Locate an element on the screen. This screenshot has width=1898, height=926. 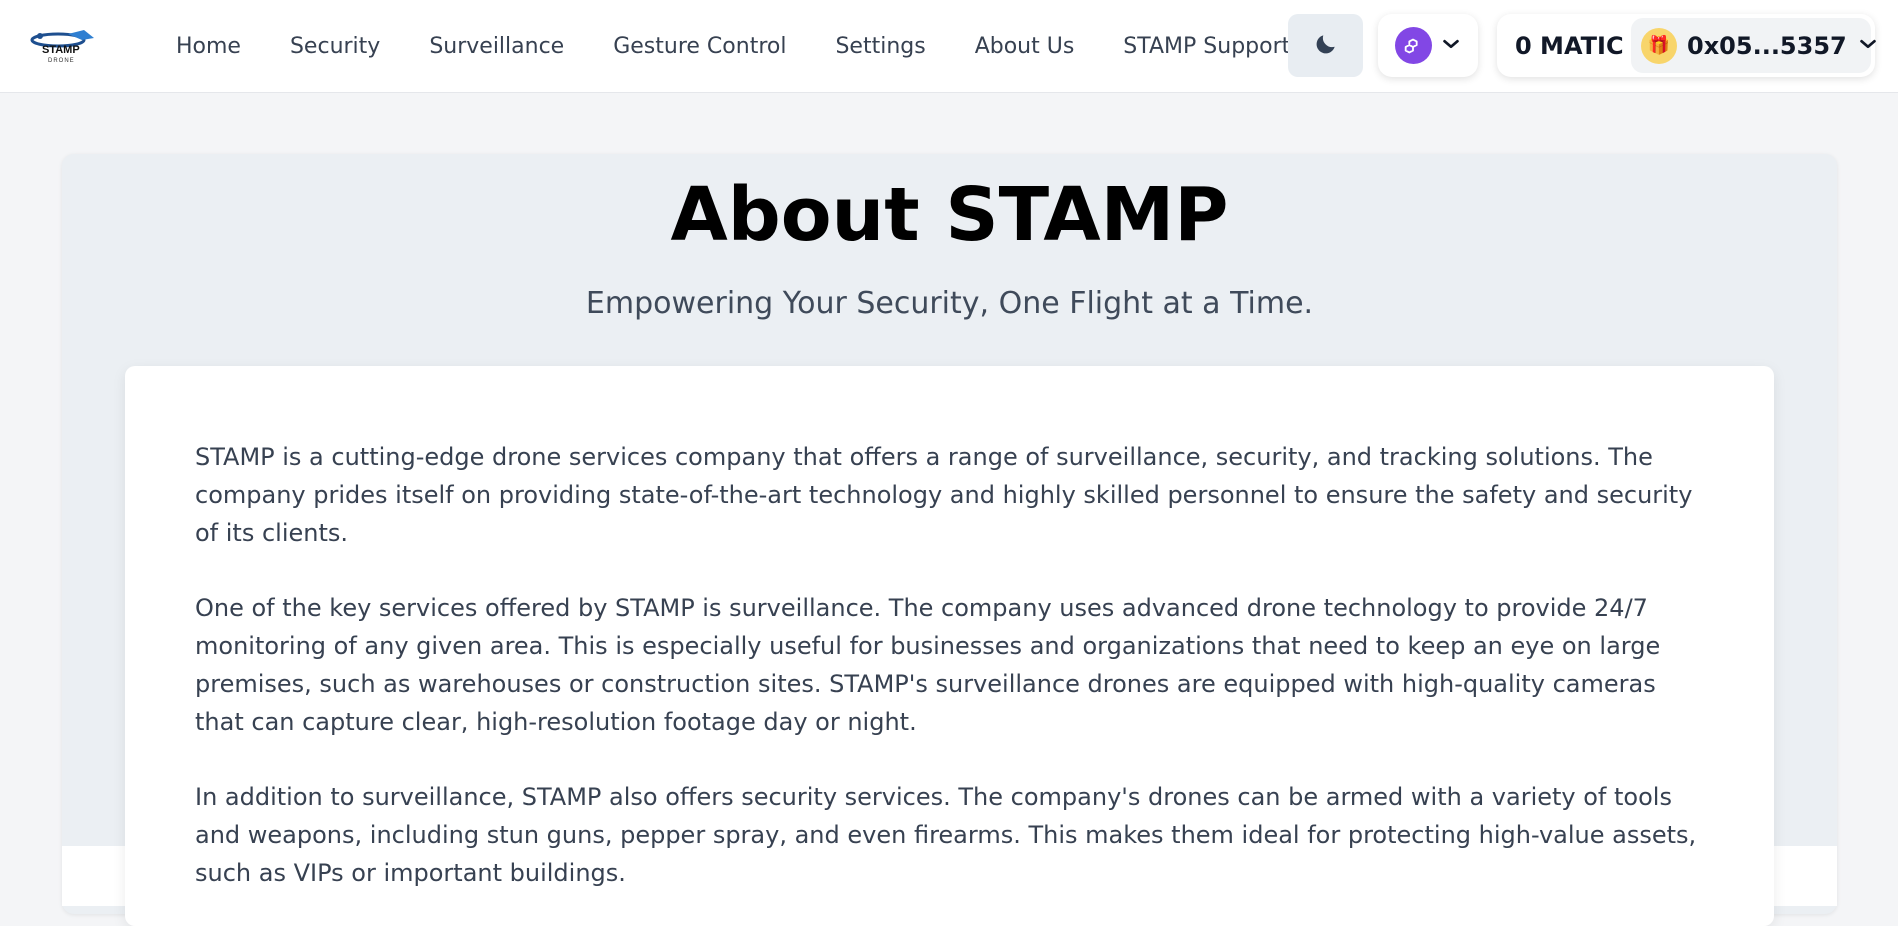
nav-settings: Settings is located at coordinates (880, 46).